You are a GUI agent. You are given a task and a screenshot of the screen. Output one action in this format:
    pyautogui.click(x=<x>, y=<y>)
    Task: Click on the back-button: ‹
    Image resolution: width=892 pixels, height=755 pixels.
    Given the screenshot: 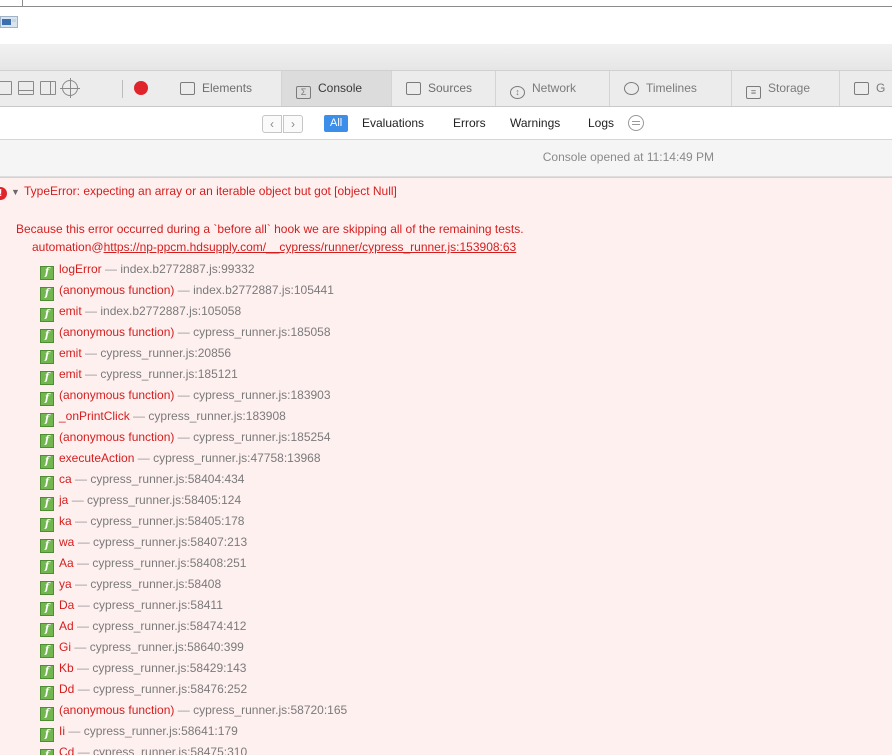 What is the action you would take?
    pyautogui.click(x=272, y=124)
    